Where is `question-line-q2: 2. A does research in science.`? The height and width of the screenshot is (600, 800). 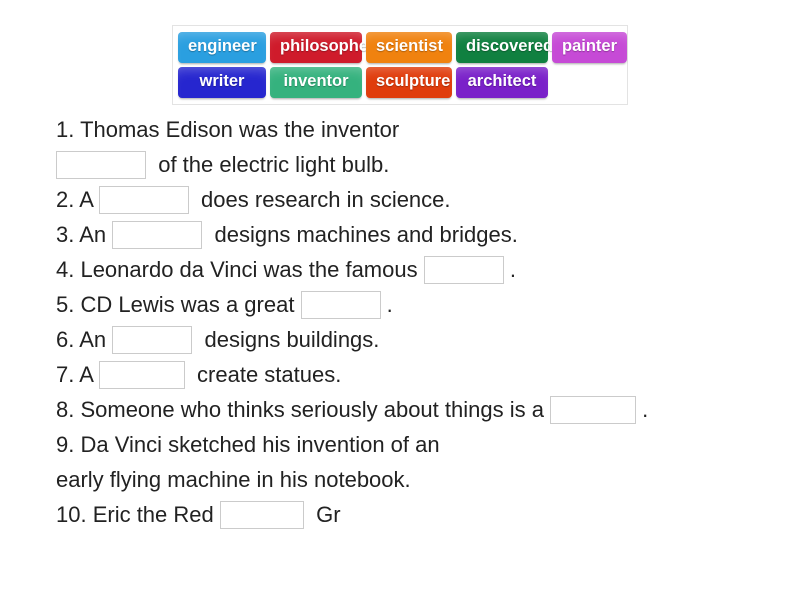
question-line-q2: 2. A does research in science. is located at coordinates (424, 199).